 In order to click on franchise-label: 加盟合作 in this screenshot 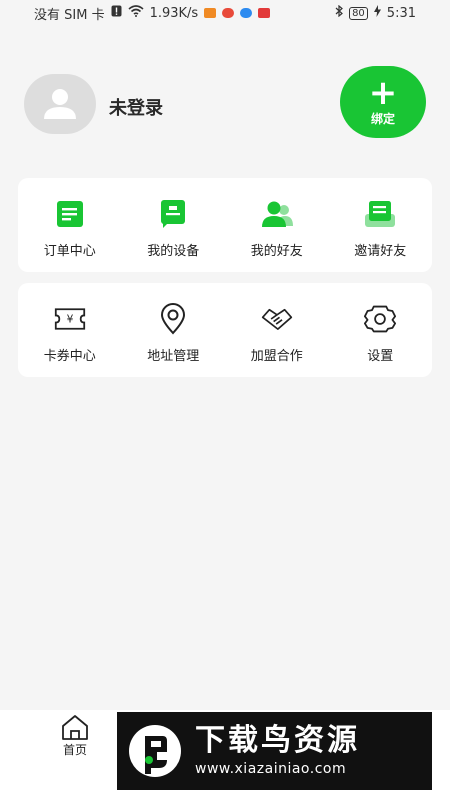, I will do `click(276, 356)`.